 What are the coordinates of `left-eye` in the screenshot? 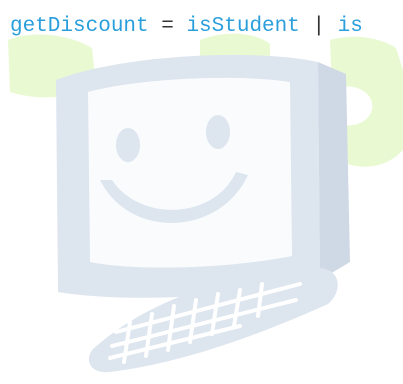 It's located at (128, 145).